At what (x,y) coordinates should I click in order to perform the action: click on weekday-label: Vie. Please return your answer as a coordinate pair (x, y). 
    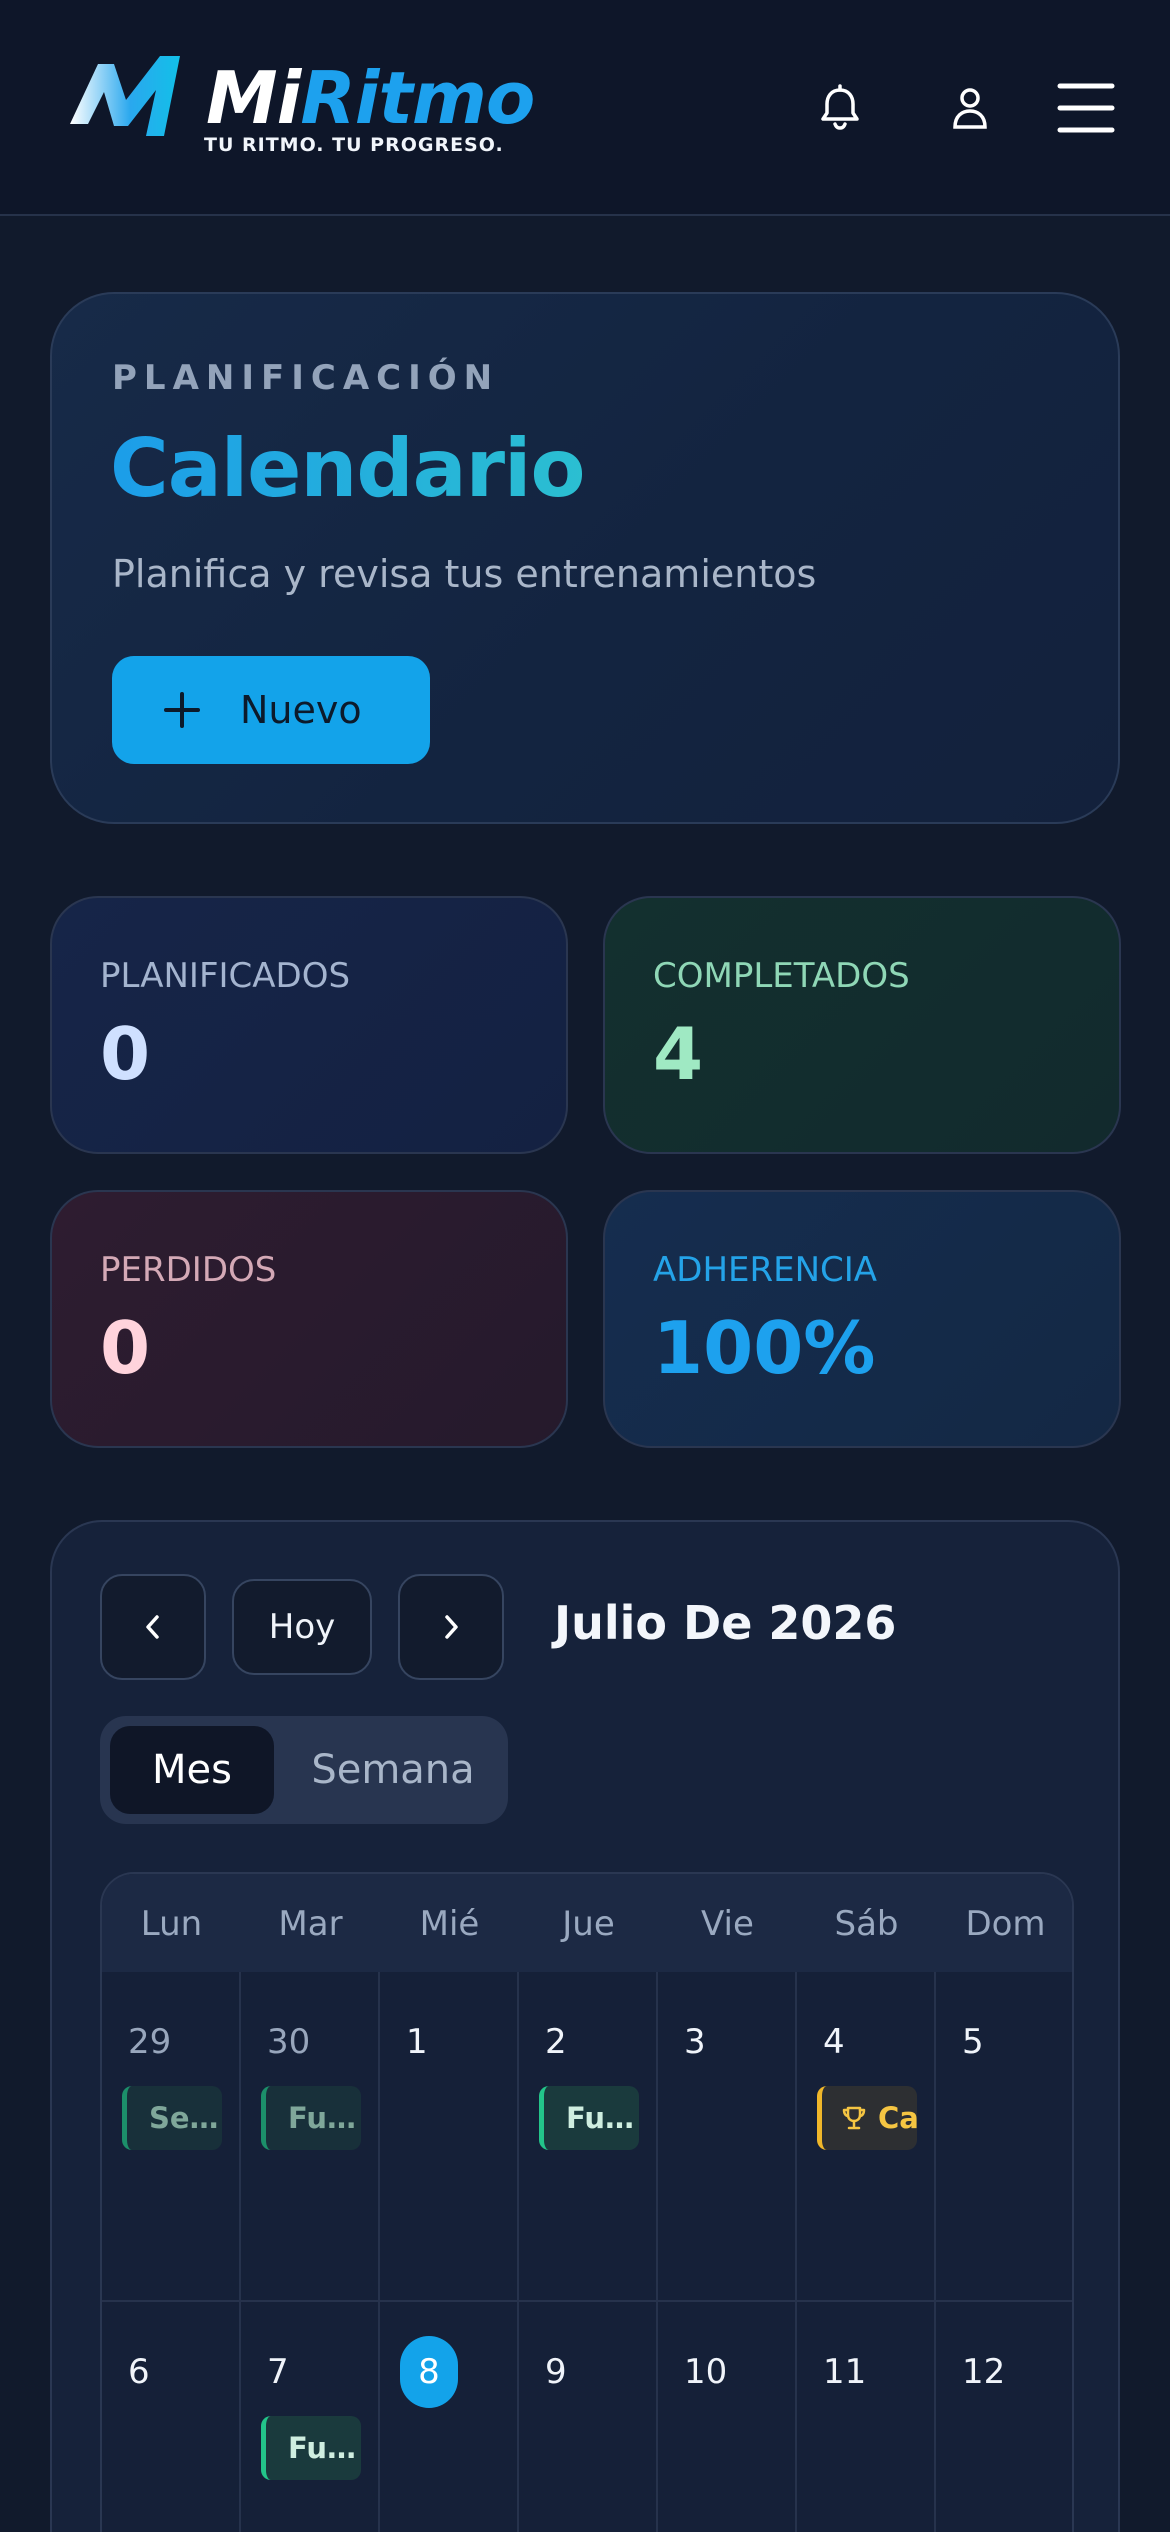
    Looking at the image, I should click on (727, 1924).